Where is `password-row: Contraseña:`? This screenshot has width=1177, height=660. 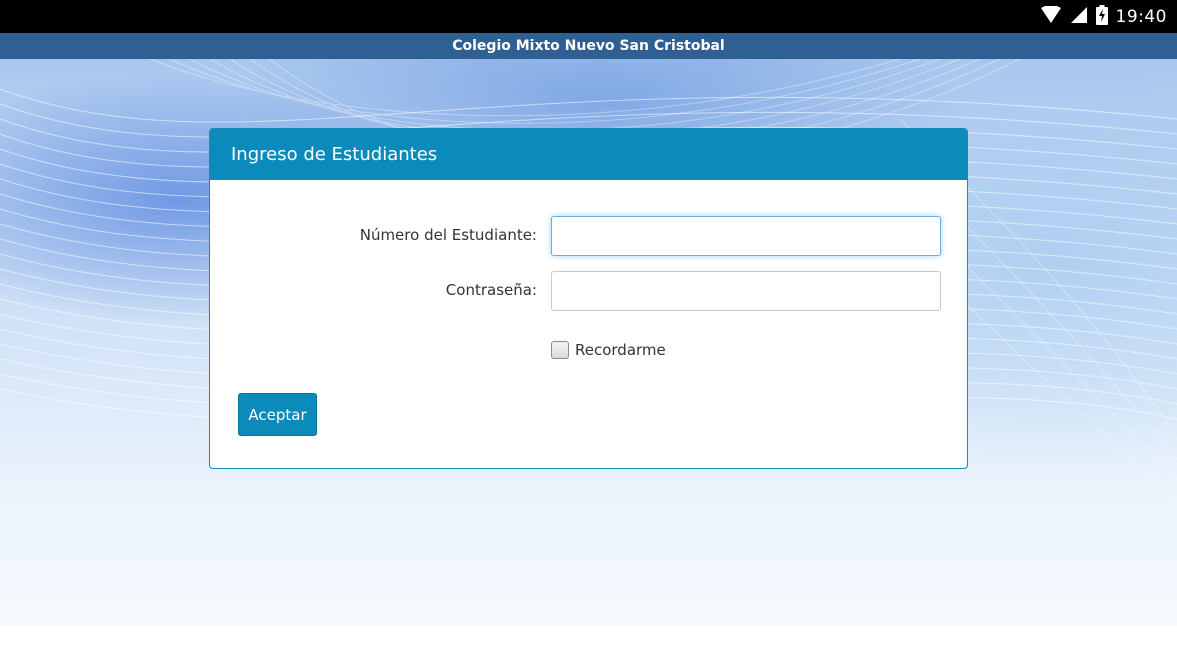
password-row: Contraseña: is located at coordinates (588, 291).